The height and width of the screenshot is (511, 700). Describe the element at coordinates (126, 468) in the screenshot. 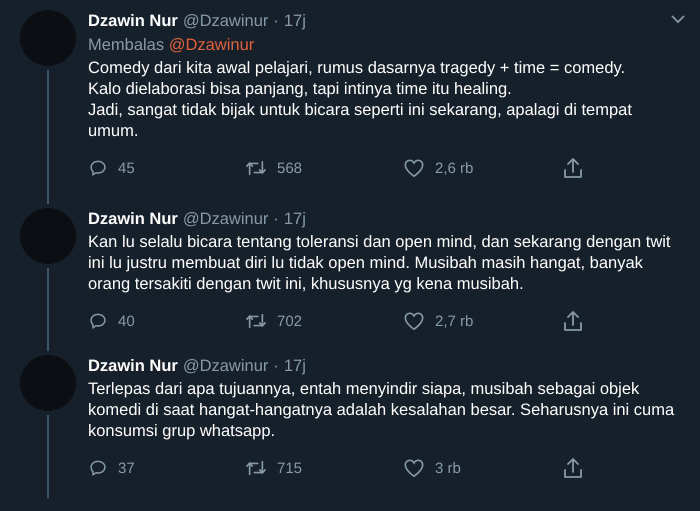

I see `reply-count: 37` at that location.